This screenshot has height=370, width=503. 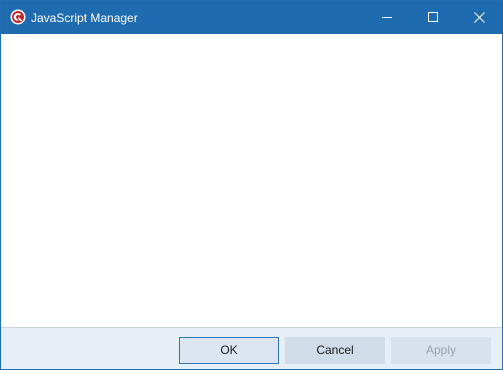 What do you see at coordinates (335, 350) in the screenshot?
I see `cancel-button: Cancel` at bounding box center [335, 350].